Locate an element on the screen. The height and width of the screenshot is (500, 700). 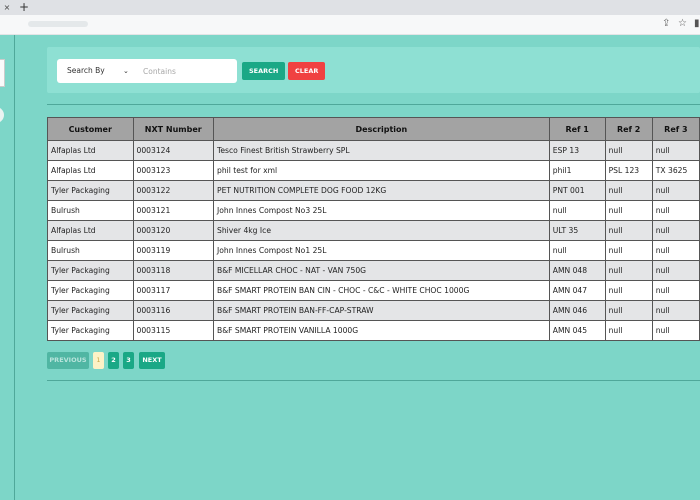
share-icon: ⇪ is located at coordinates (666, 23).